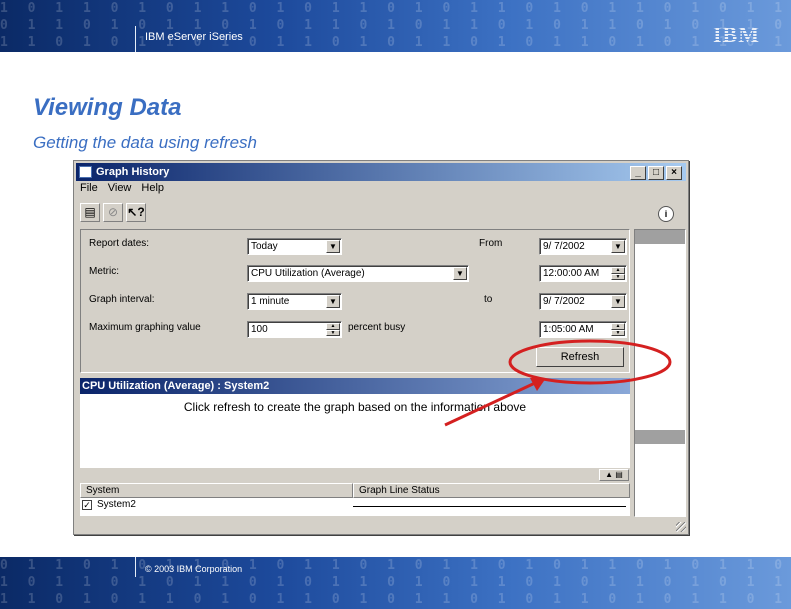  What do you see at coordinates (259, 329) in the screenshot?
I see `max-graph-value: 100` at bounding box center [259, 329].